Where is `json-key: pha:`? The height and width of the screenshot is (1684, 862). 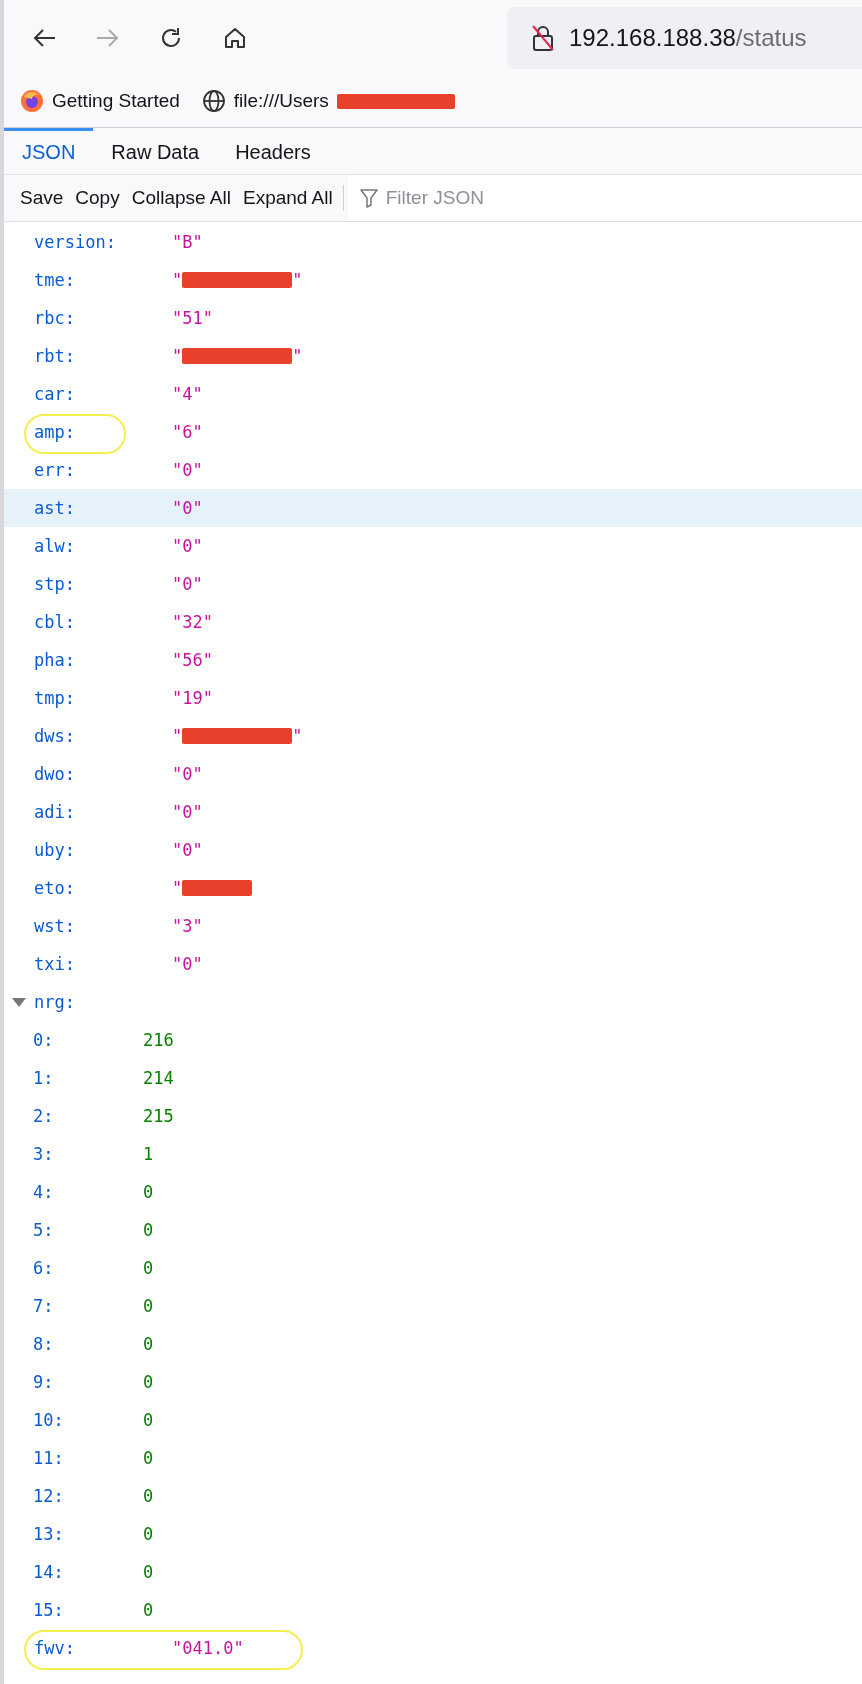
json-key: pha: is located at coordinates (103, 660).